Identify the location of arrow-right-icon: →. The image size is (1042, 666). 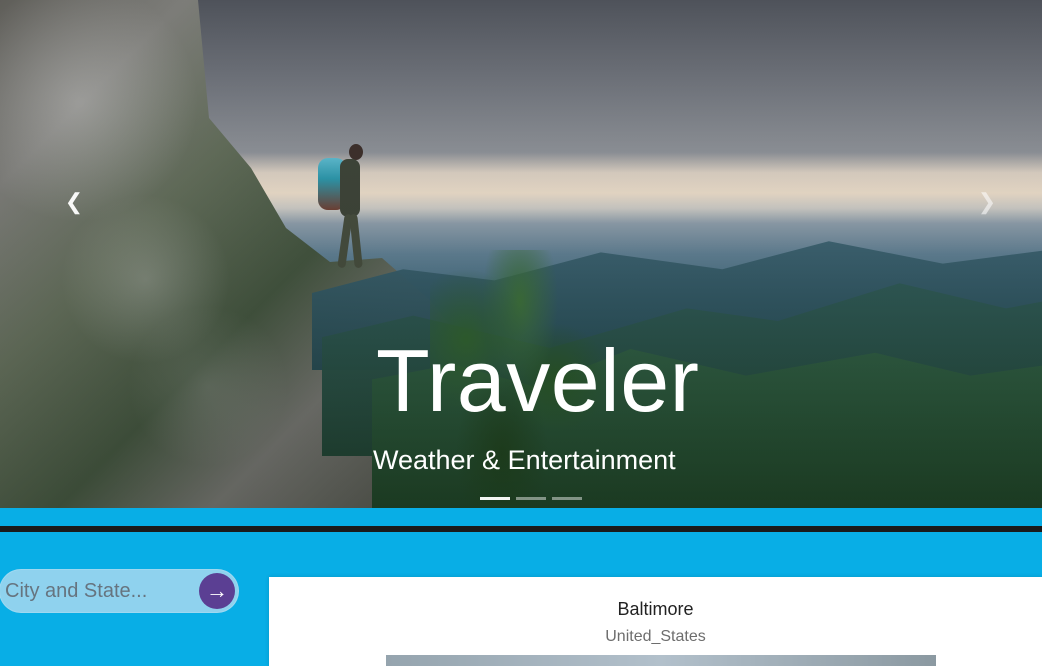
(217, 590).